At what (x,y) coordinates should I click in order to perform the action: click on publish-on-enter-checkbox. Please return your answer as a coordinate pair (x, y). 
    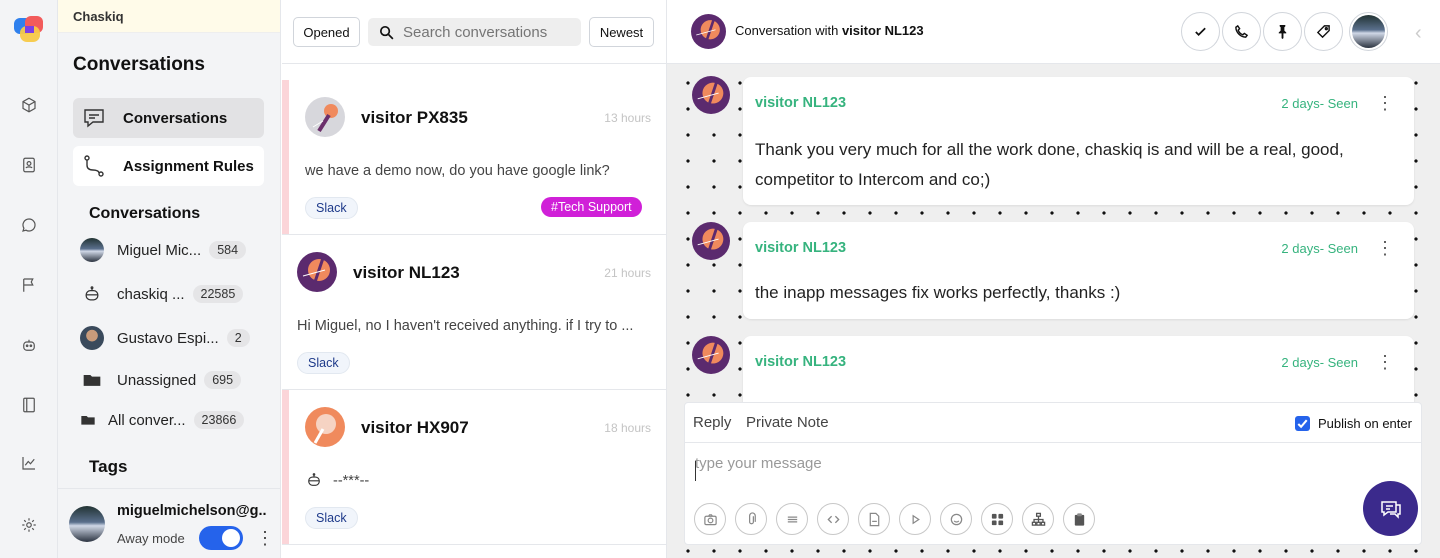
    Looking at the image, I should click on (1302, 423).